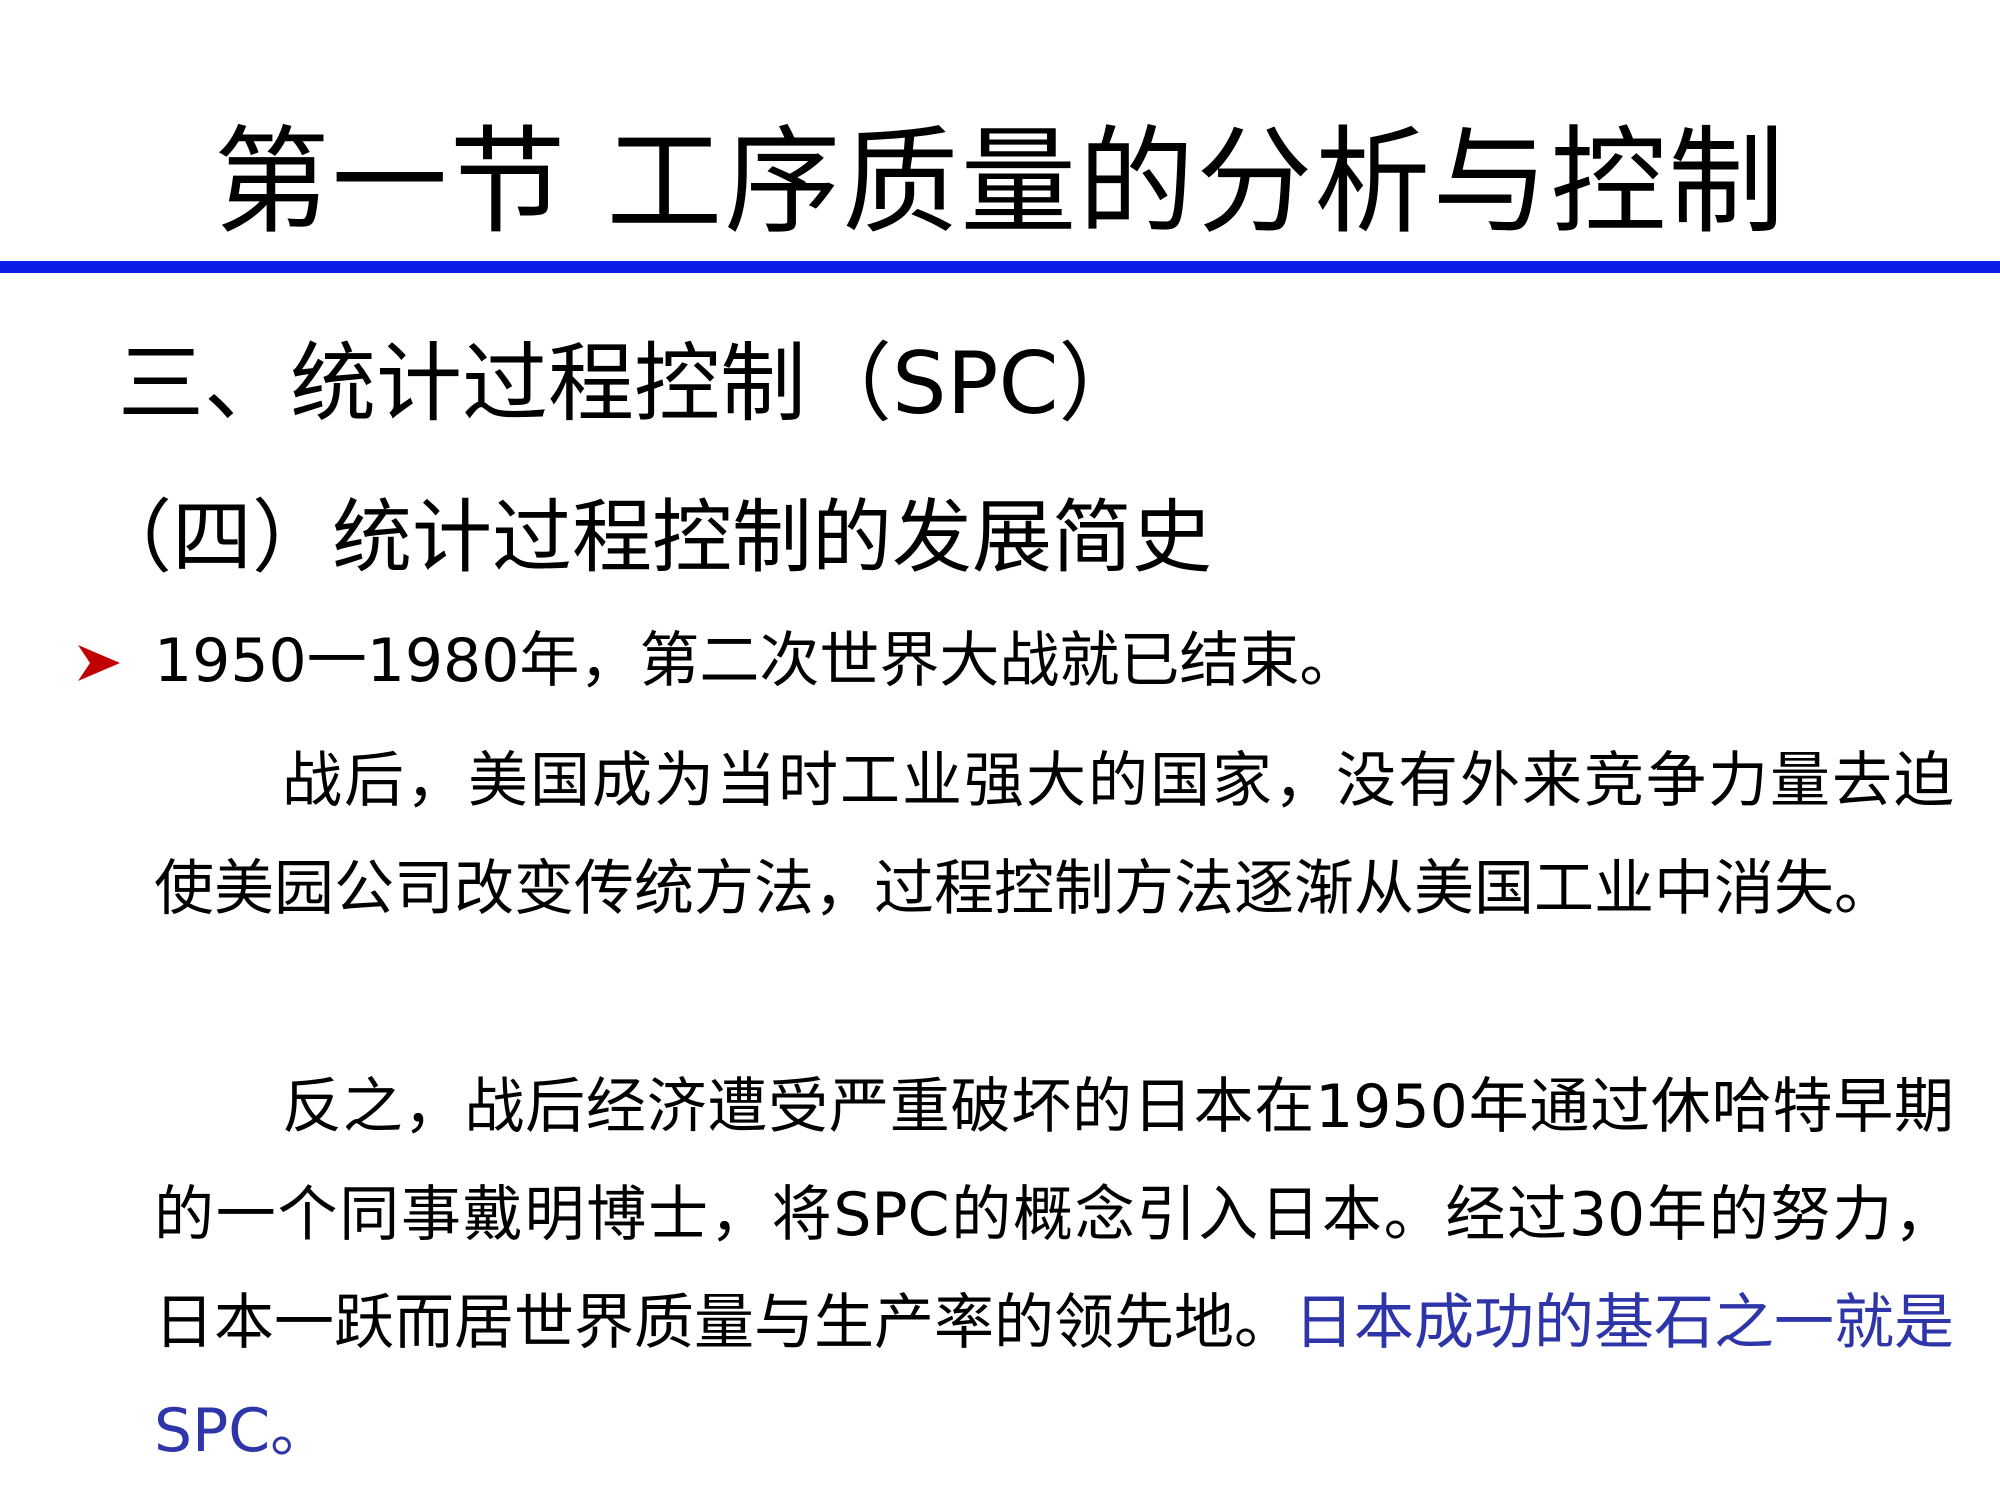 This screenshot has height=1500, width=2000. I want to click on title-divider, so click(1000, 267).